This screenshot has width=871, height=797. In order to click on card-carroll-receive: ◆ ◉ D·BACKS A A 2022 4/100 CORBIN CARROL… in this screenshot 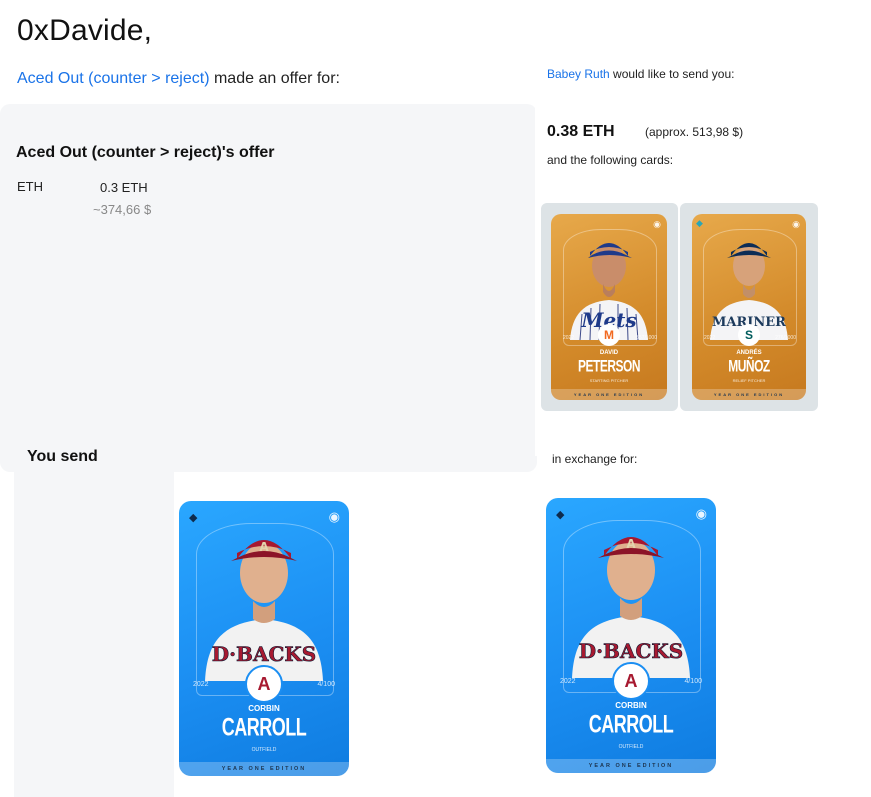, I will do `click(631, 635)`.